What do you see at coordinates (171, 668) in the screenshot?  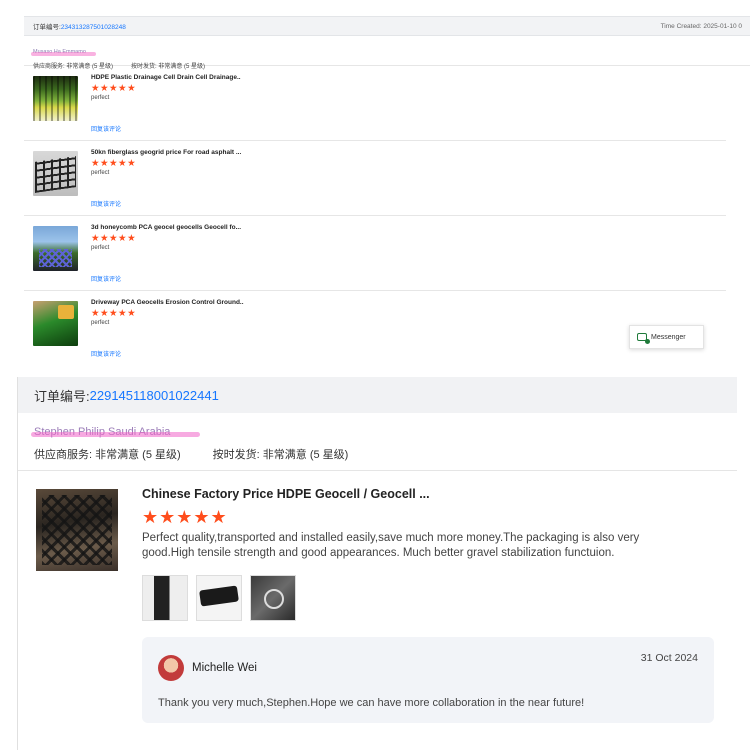 I see `avatar` at bounding box center [171, 668].